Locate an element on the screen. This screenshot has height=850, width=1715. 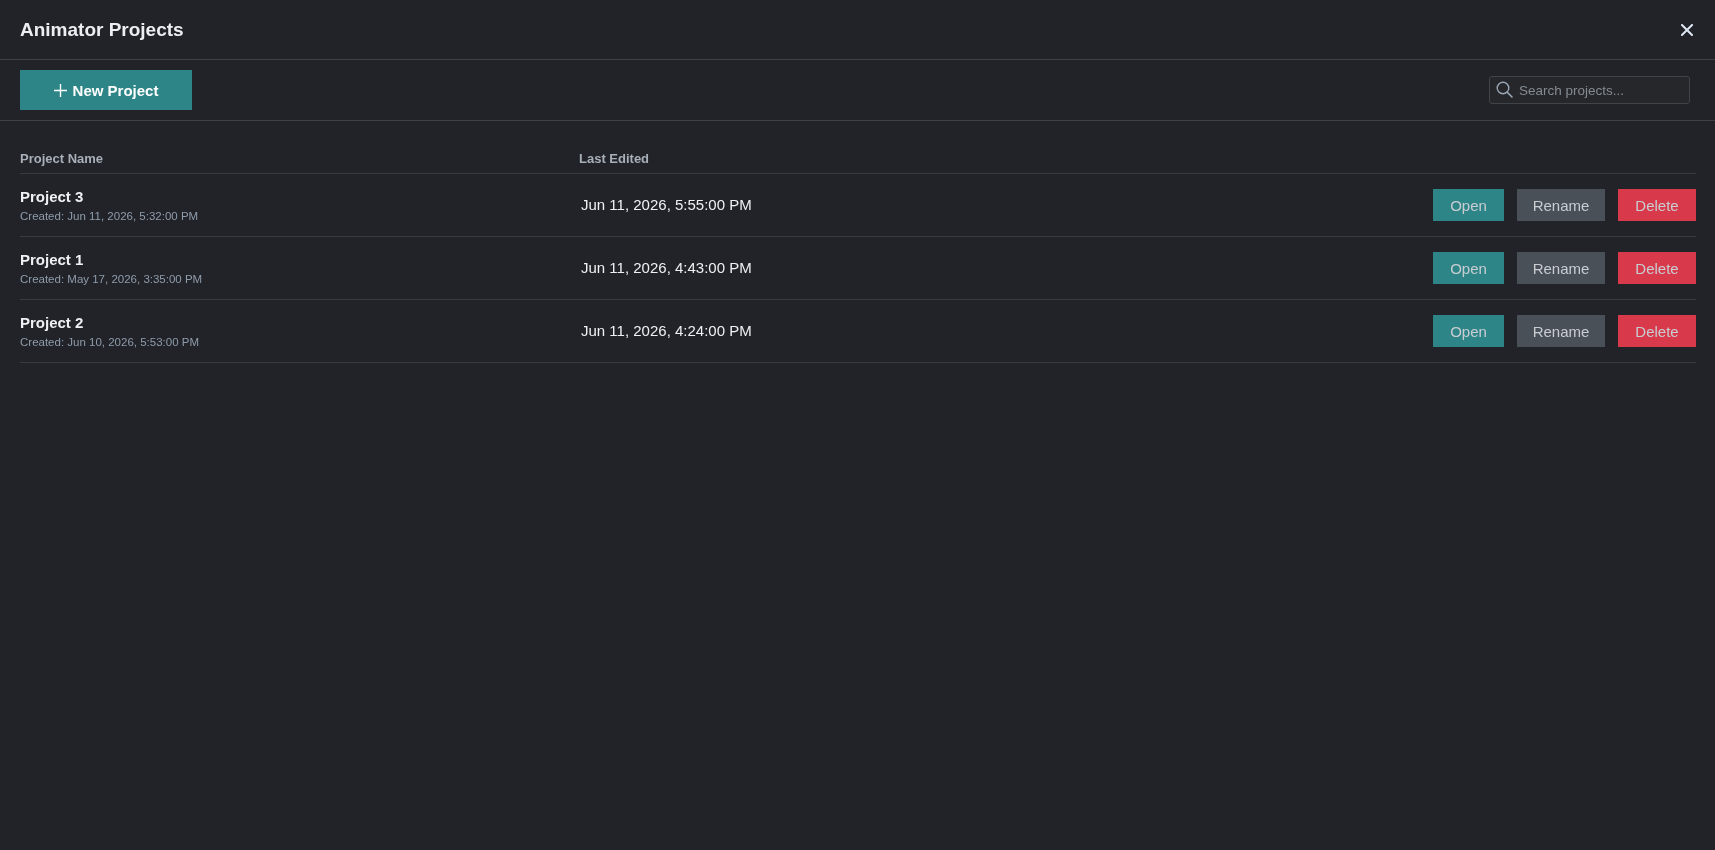
plus-icon is located at coordinates (60, 90).